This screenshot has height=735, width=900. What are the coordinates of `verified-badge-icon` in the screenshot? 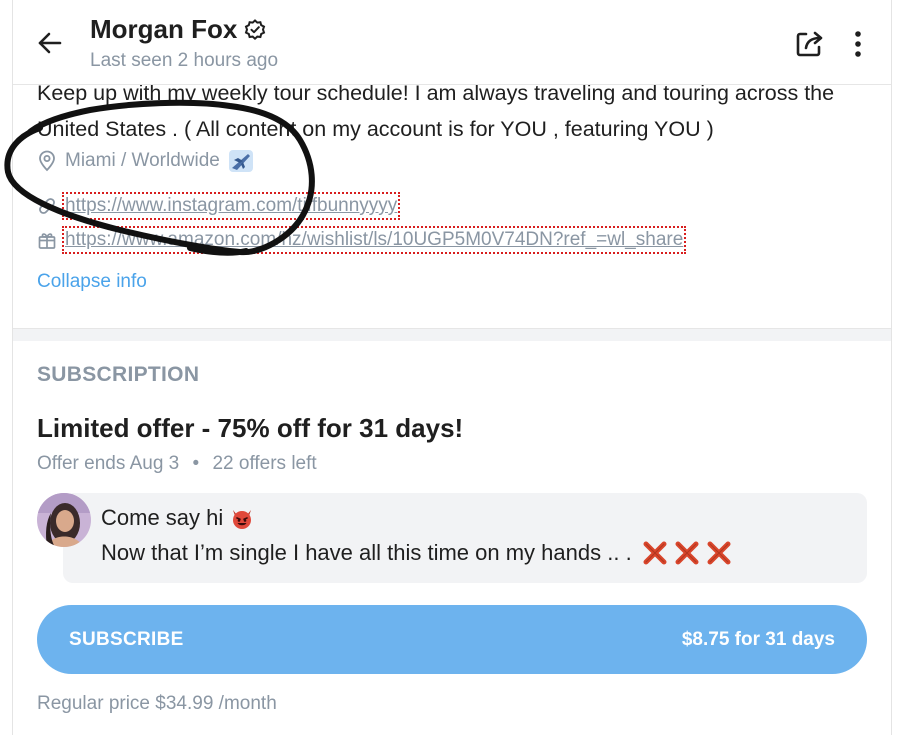 It's located at (255, 30).